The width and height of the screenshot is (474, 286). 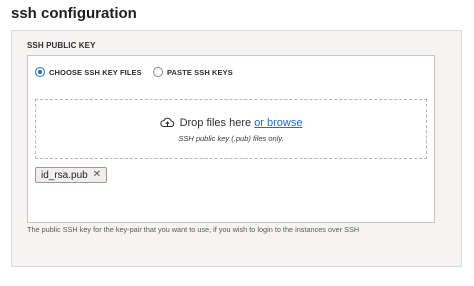 I want to click on section-title: ssh configuration, so click(x=74, y=13).